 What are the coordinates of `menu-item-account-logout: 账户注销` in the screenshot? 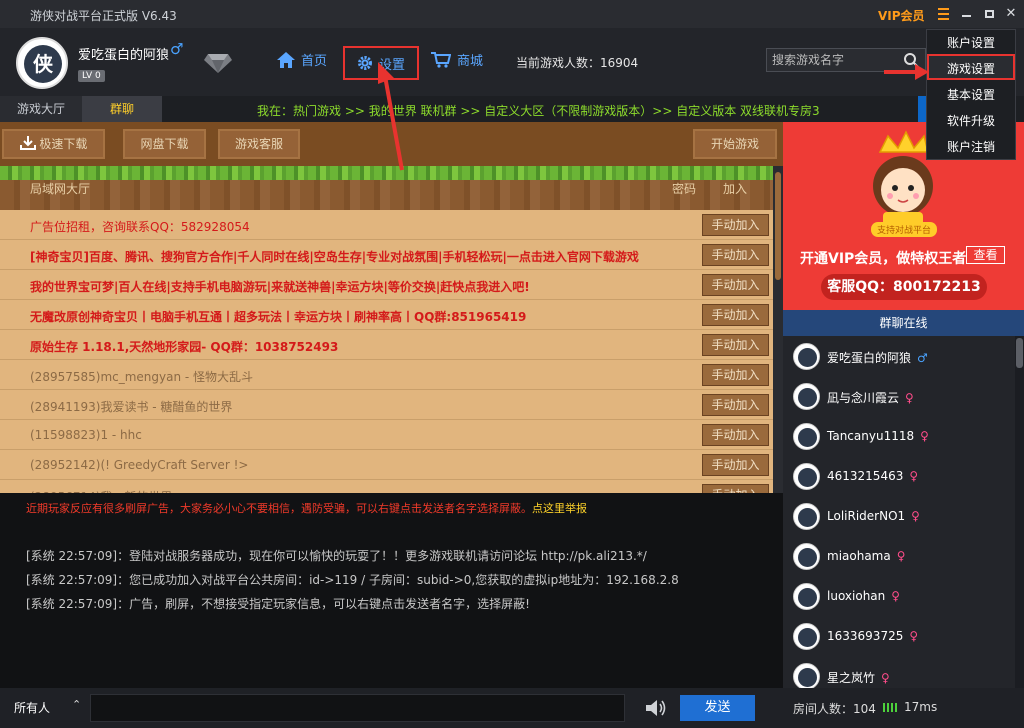 It's located at (971, 147).